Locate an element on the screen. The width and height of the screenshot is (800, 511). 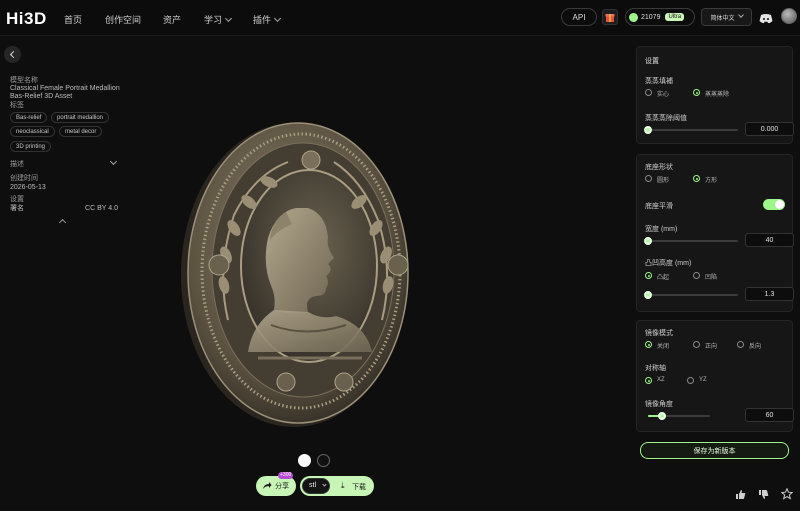
tags-label: 标签 is located at coordinates (17, 105).